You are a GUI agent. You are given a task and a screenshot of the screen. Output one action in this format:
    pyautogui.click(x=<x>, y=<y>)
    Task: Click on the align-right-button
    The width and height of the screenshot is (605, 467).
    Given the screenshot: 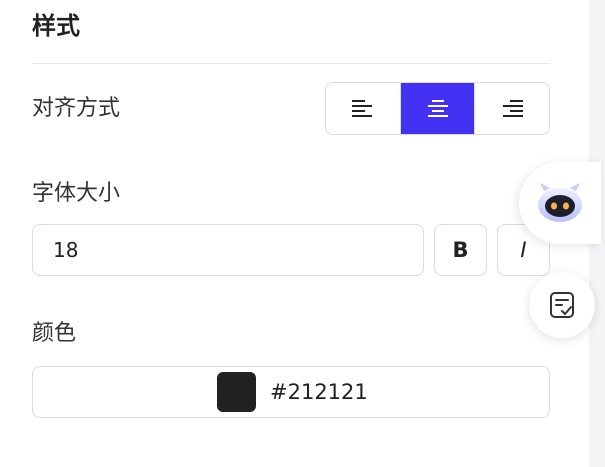 What is the action you would take?
    pyautogui.click(x=511, y=108)
    